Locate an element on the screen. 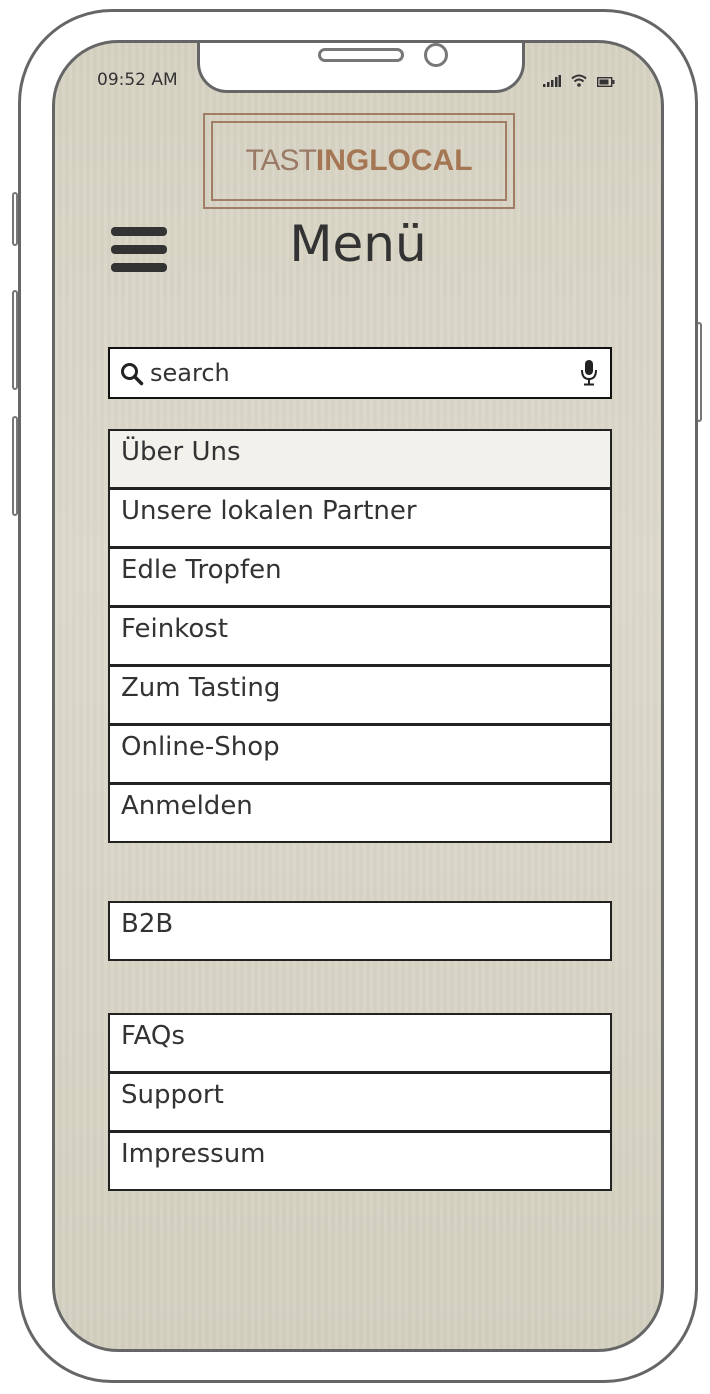  menu-item-b2b: B2B is located at coordinates (360, 931).